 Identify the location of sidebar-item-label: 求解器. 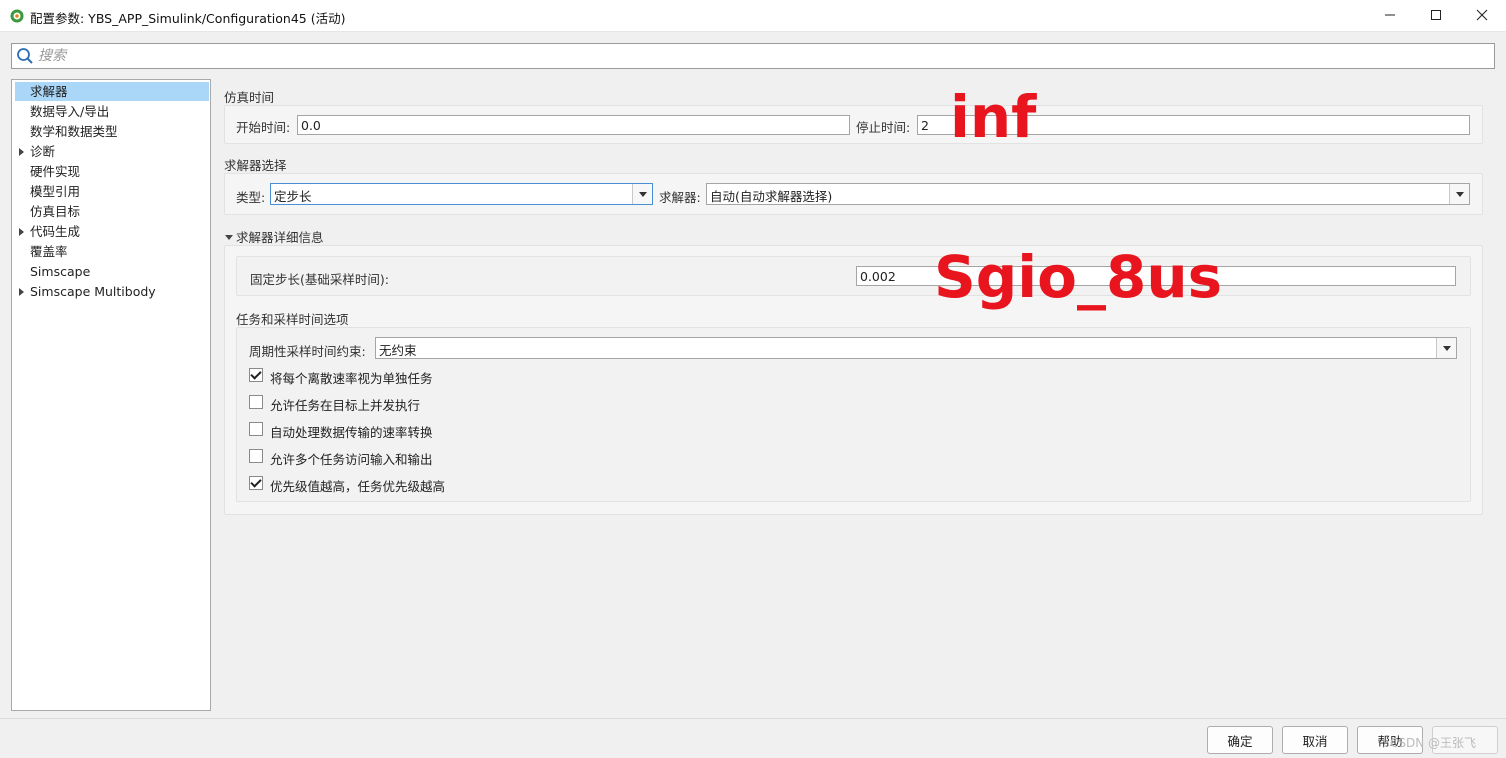
(49, 91).